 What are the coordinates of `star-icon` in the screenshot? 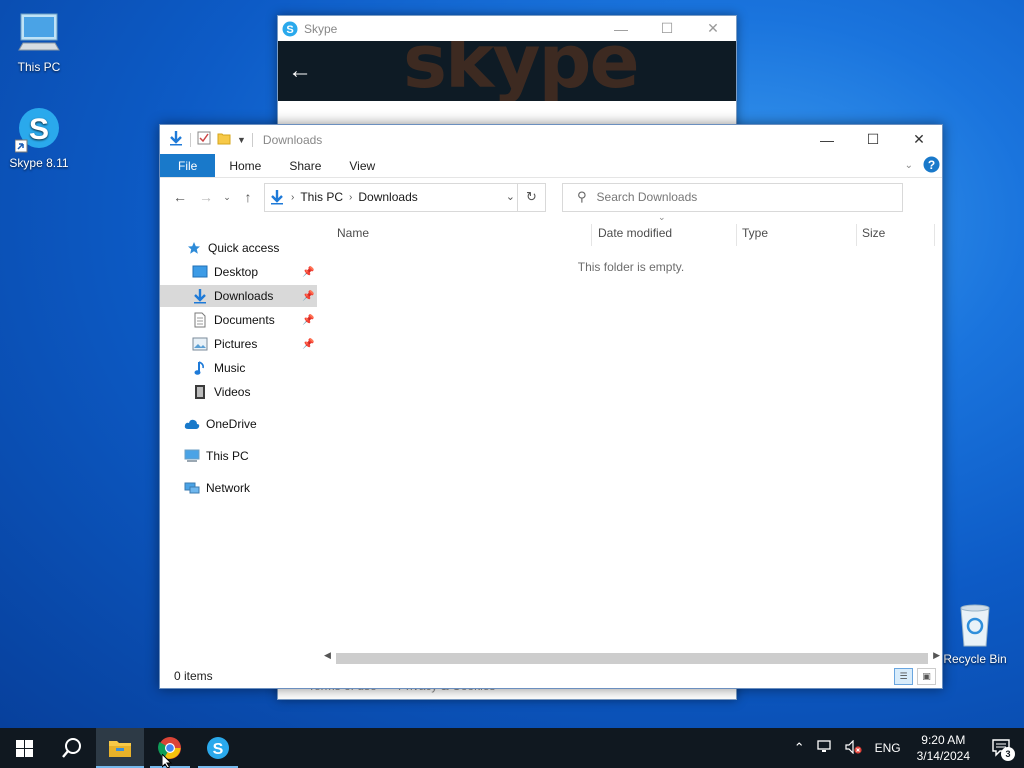 It's located at (194, 248).